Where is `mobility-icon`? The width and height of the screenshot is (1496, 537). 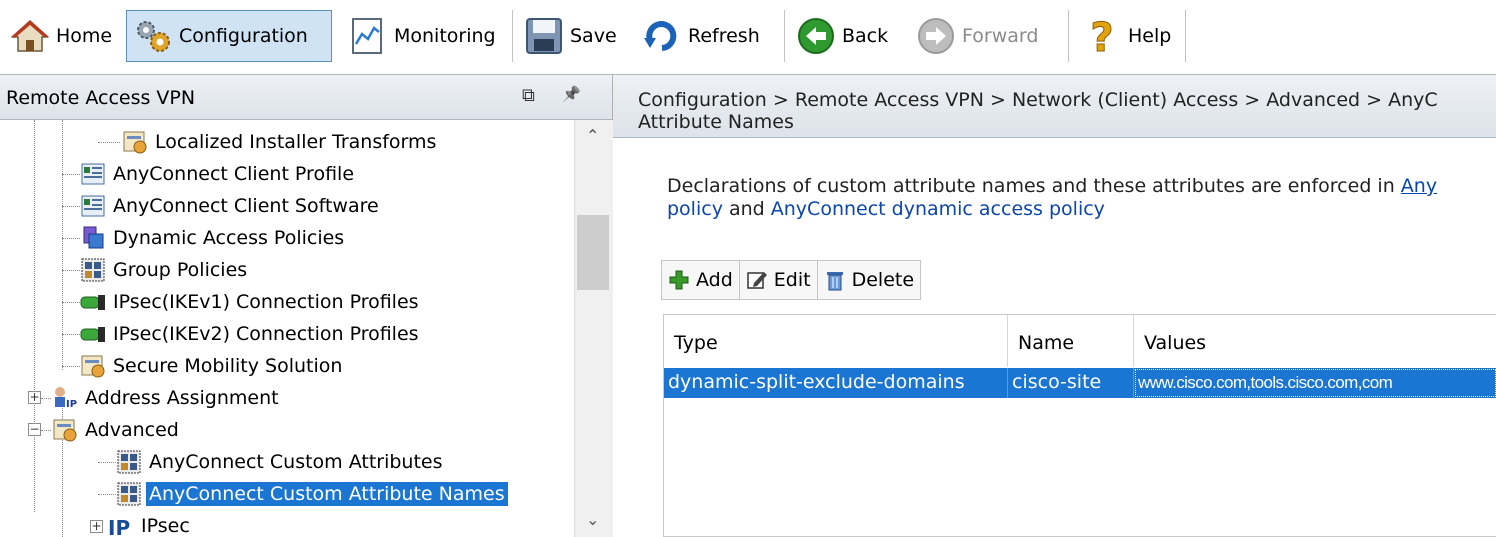 mobility-icon is located at coordinates (93, 366).